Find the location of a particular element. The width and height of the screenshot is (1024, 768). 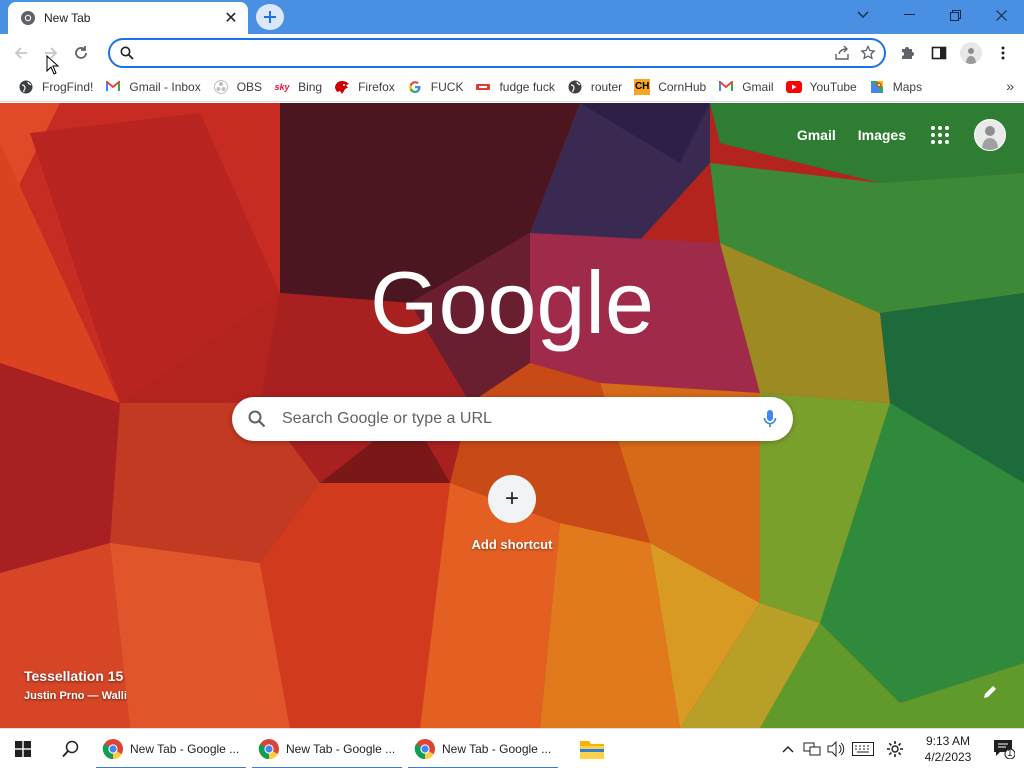

keyboard-icon is located at coordinates (863, 749).